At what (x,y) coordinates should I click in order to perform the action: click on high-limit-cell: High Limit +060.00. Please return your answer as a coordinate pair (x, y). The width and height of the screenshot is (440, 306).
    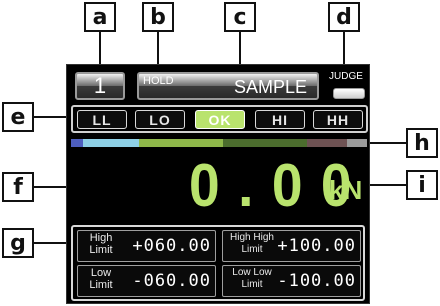
    Looking at the image, I should click on (146, 246).